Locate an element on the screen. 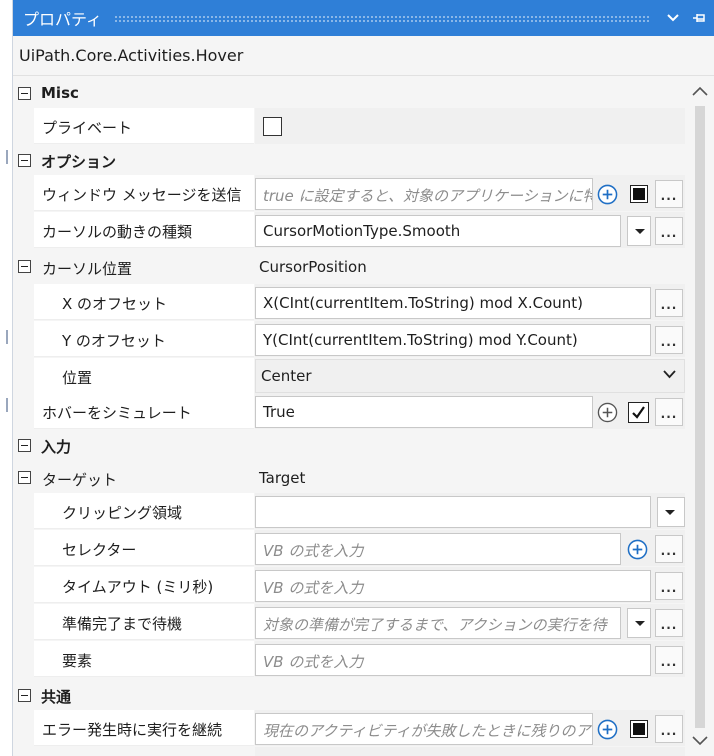 The width and height of the screenshot is (714, 756). panel-titlebar: プロパティ is located at coordinates (363, 18).